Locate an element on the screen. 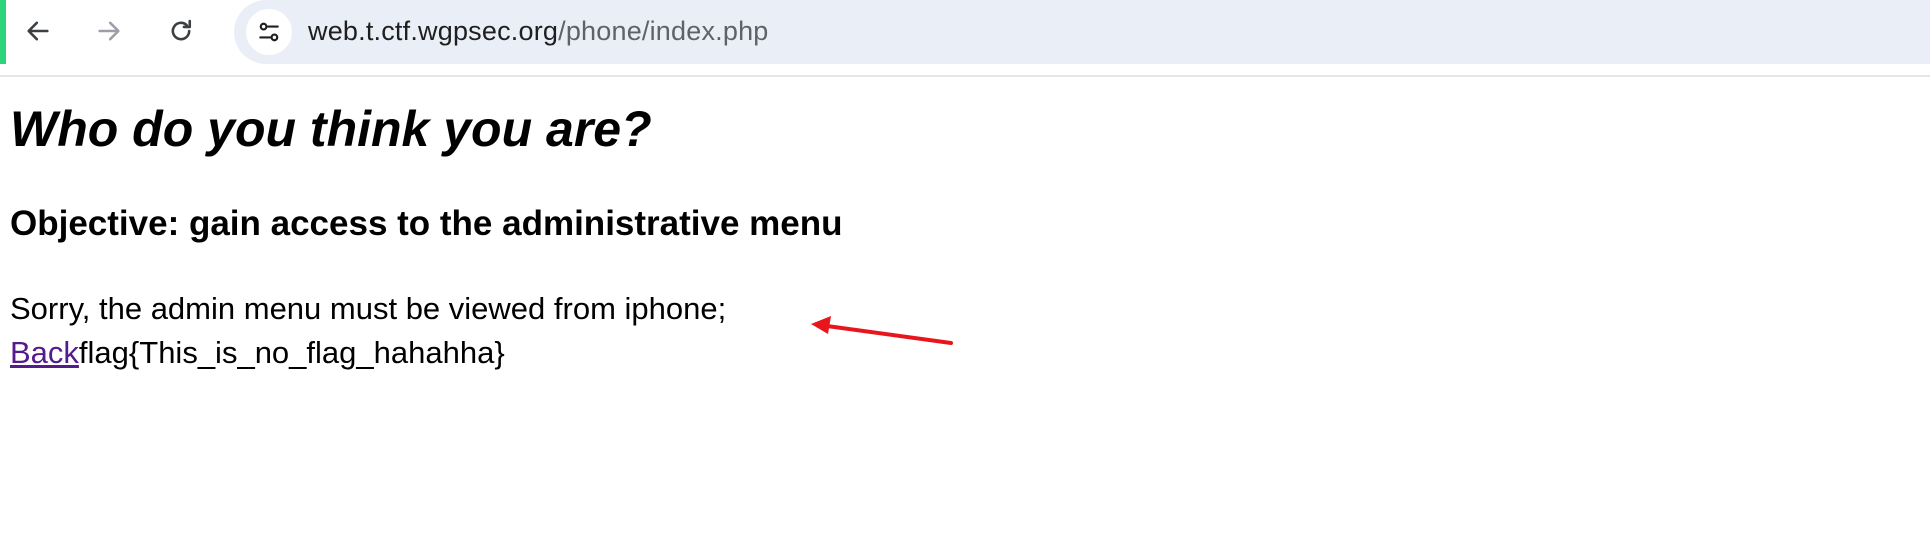 The image size is (1930, 560). back-and-flag-line: Backflag{This_is_no_flag_hahahha} is located at coordinates (257, 353).